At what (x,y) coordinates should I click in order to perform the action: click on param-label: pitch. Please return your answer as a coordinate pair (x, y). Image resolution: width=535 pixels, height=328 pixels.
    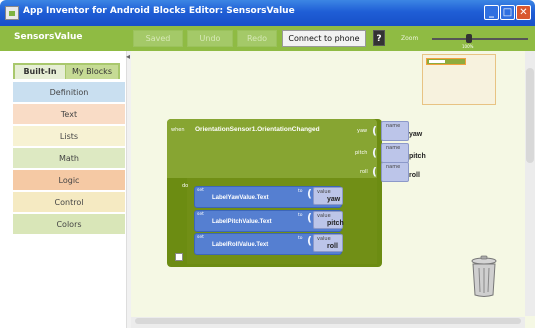
    Looking at the image, I should click on (361, 153).